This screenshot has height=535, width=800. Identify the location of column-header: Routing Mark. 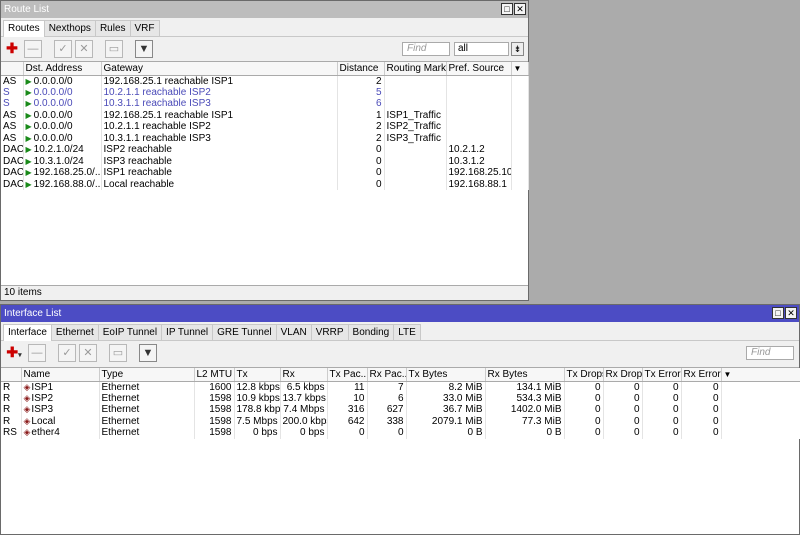
(415, 69).